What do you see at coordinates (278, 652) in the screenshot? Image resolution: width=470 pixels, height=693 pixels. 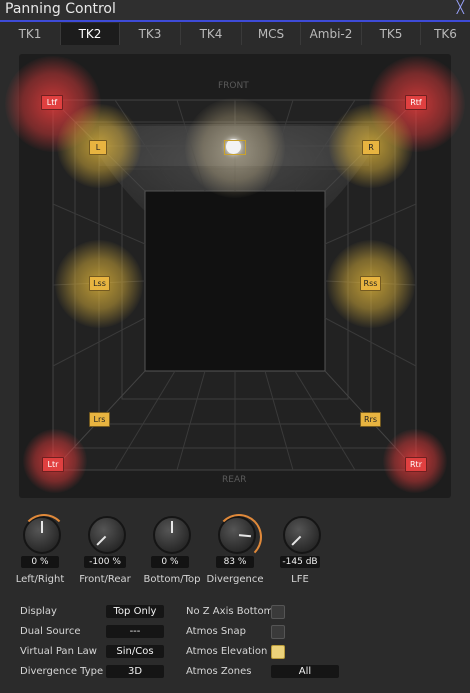 I see `atmos-elevation-checkbox` at bounding box center [278, 652].